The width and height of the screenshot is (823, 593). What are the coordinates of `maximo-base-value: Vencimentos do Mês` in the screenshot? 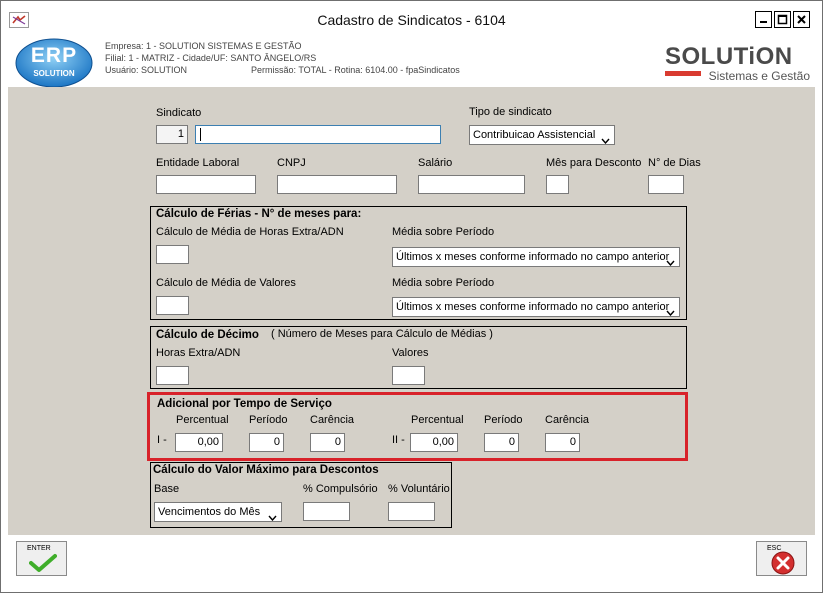 It's located at (209, 512).